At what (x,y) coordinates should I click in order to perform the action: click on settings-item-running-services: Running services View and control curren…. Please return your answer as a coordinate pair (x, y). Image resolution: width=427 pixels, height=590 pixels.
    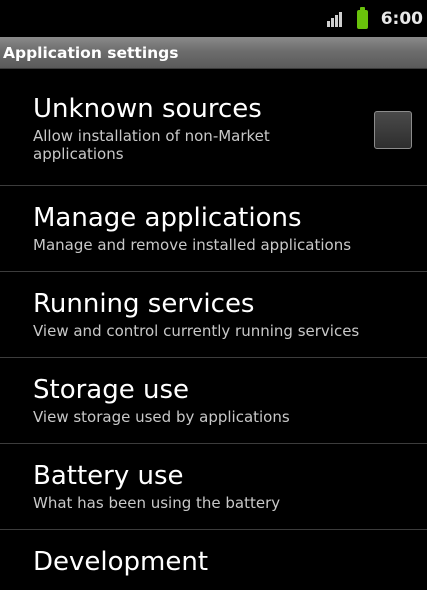
    Looking at the image, I should click on (213, 315).